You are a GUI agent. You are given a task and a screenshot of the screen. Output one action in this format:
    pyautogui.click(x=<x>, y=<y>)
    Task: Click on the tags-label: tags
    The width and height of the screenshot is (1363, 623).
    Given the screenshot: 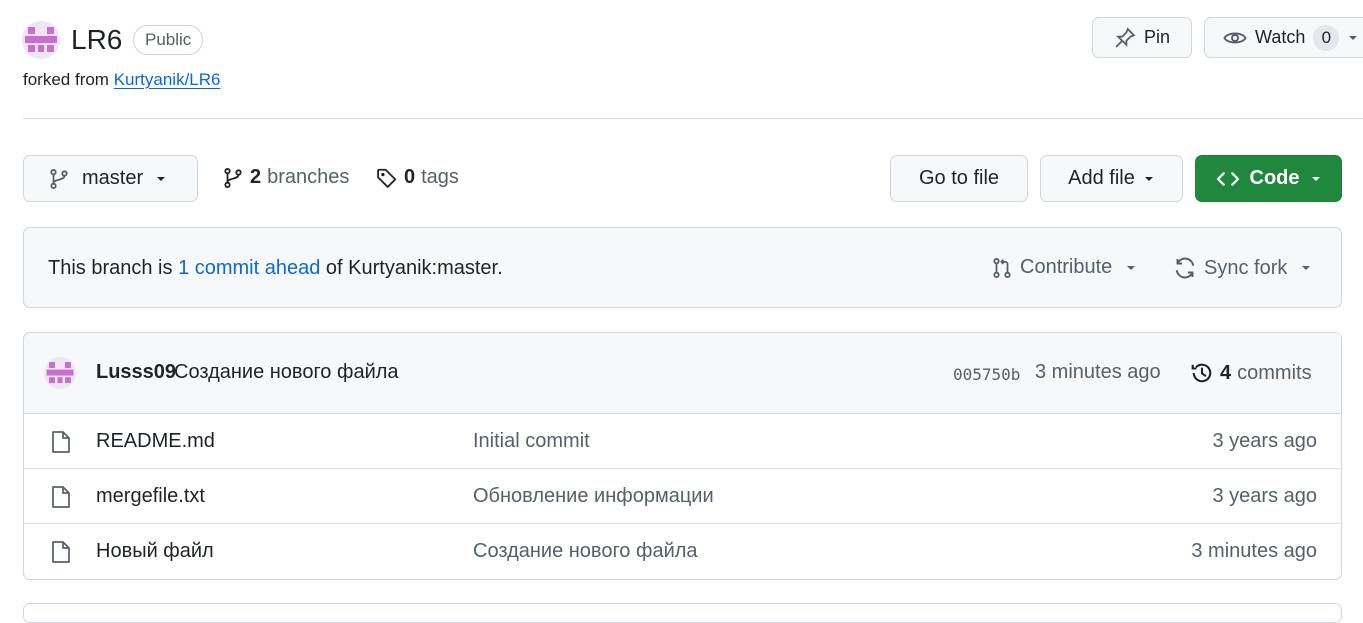 What is the action you would take?
    pyautogui.click(x=440, y=177)
    